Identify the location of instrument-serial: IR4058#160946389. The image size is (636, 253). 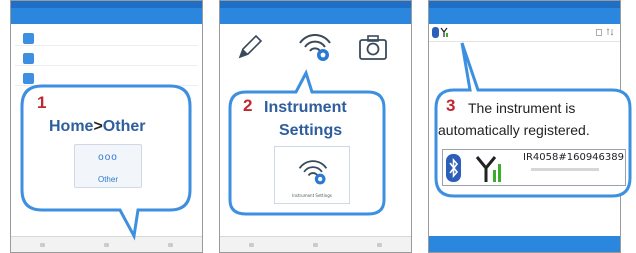
(573, 157).